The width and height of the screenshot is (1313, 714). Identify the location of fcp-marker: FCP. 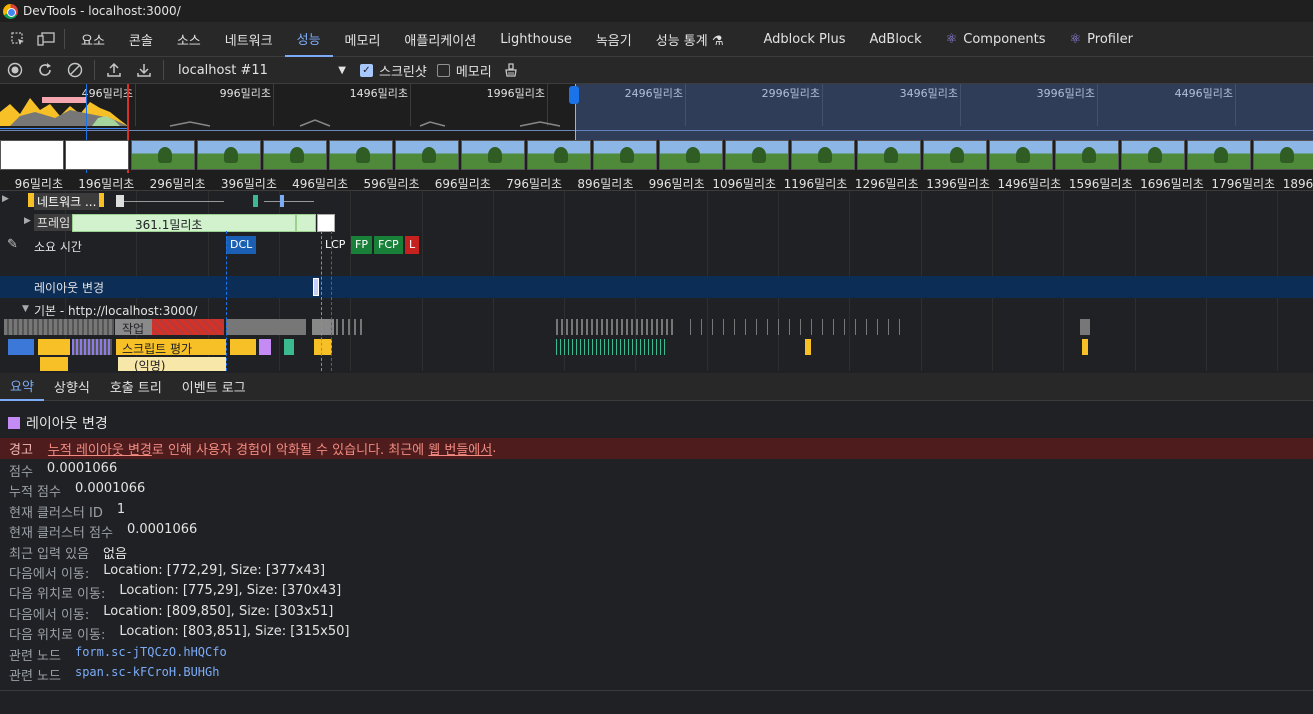
(388, 245).